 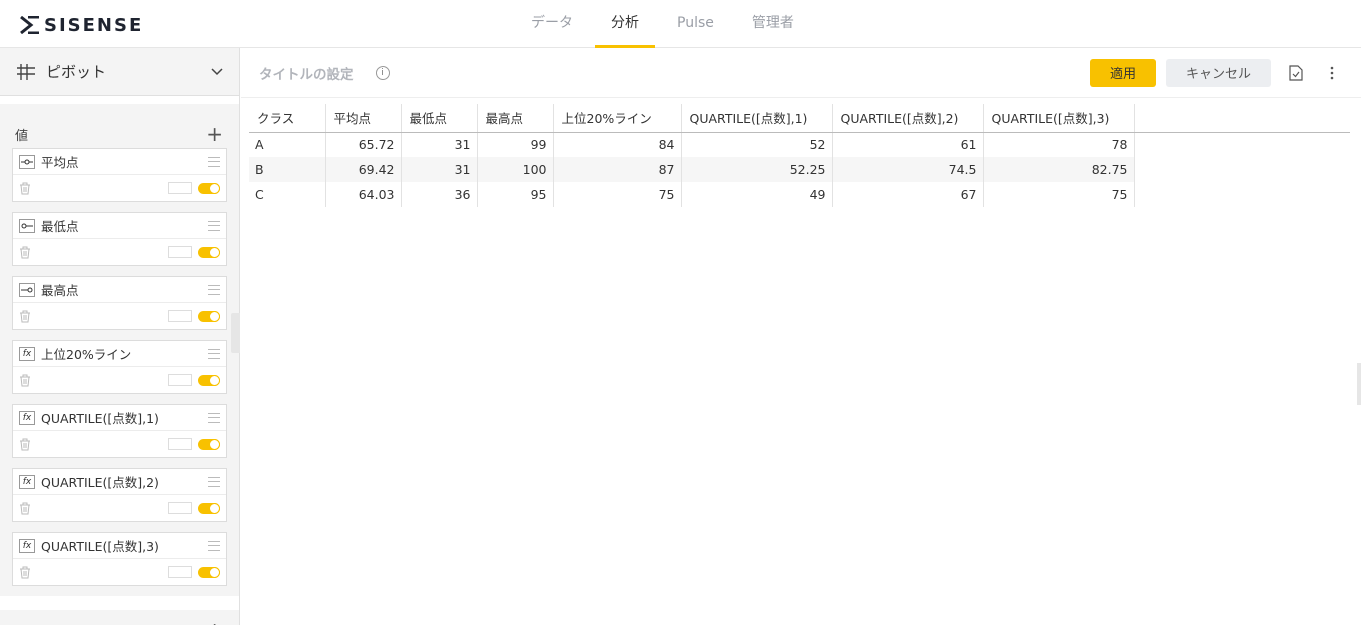 What do you see at coordinates (22, 136) in the screenshot?
I see `values-section-title: 値` at bounding box center [22, 136].